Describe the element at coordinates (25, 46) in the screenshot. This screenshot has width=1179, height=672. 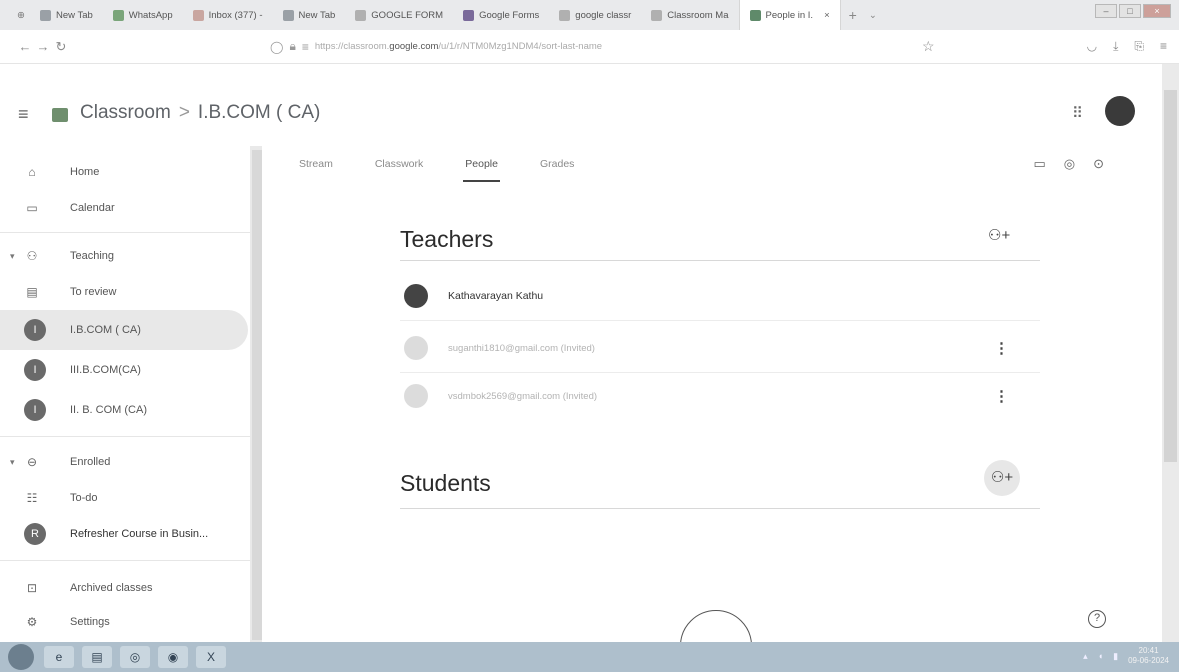
I see `back-icon: ←` at that location.